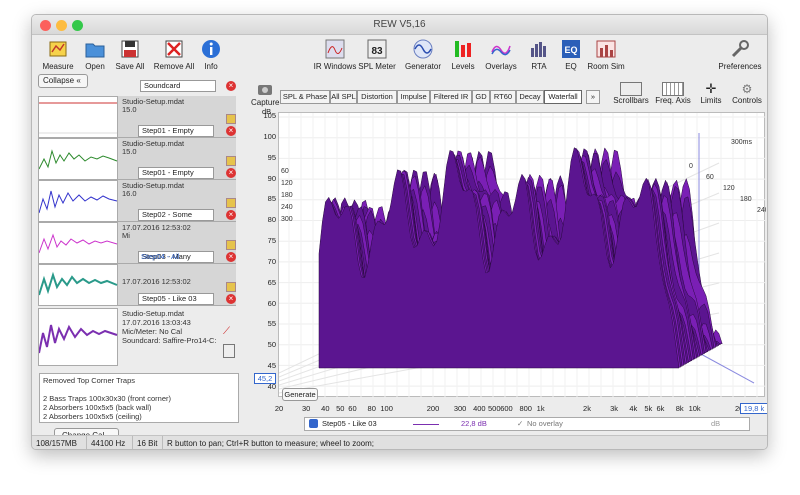 The image size is (800, 495). What do you see at coordinates (423, 66) in the screenshot?
I see `generator-label: Generator` at bounding box center [423, 66].